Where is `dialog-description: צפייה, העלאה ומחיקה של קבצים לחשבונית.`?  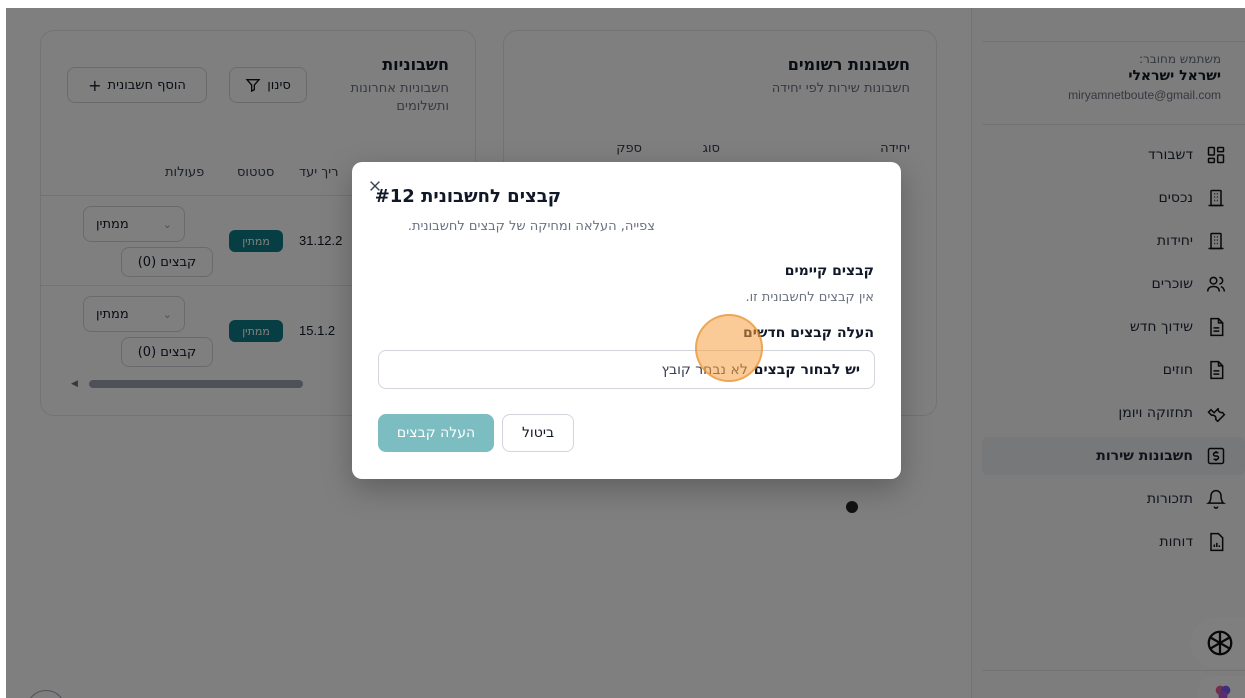 dialog-description: צפייה, העלאה ומחיקה של קבצים לחשבונית. is located at coordinates (531, 226).